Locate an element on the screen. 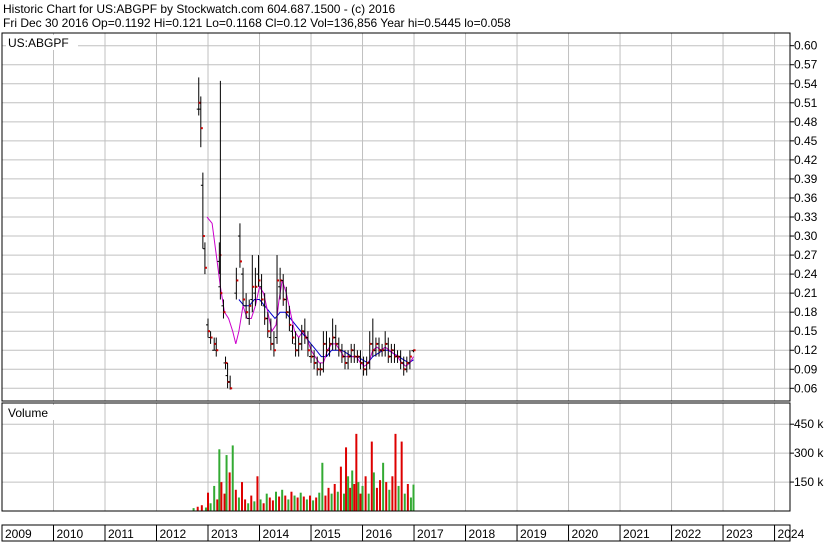  price-panel-title: US:ABGPF is located at coordinates (38, 43).